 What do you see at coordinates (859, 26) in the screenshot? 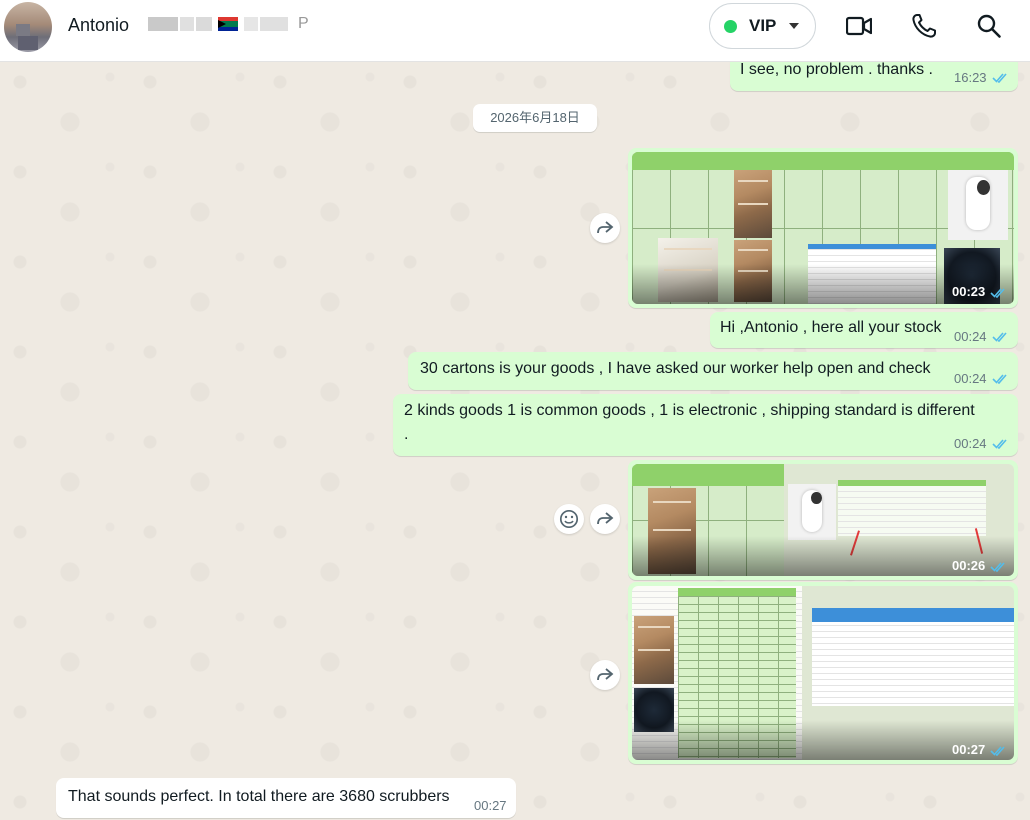
I see `video-call-icon` at bounding box center [859, 26].